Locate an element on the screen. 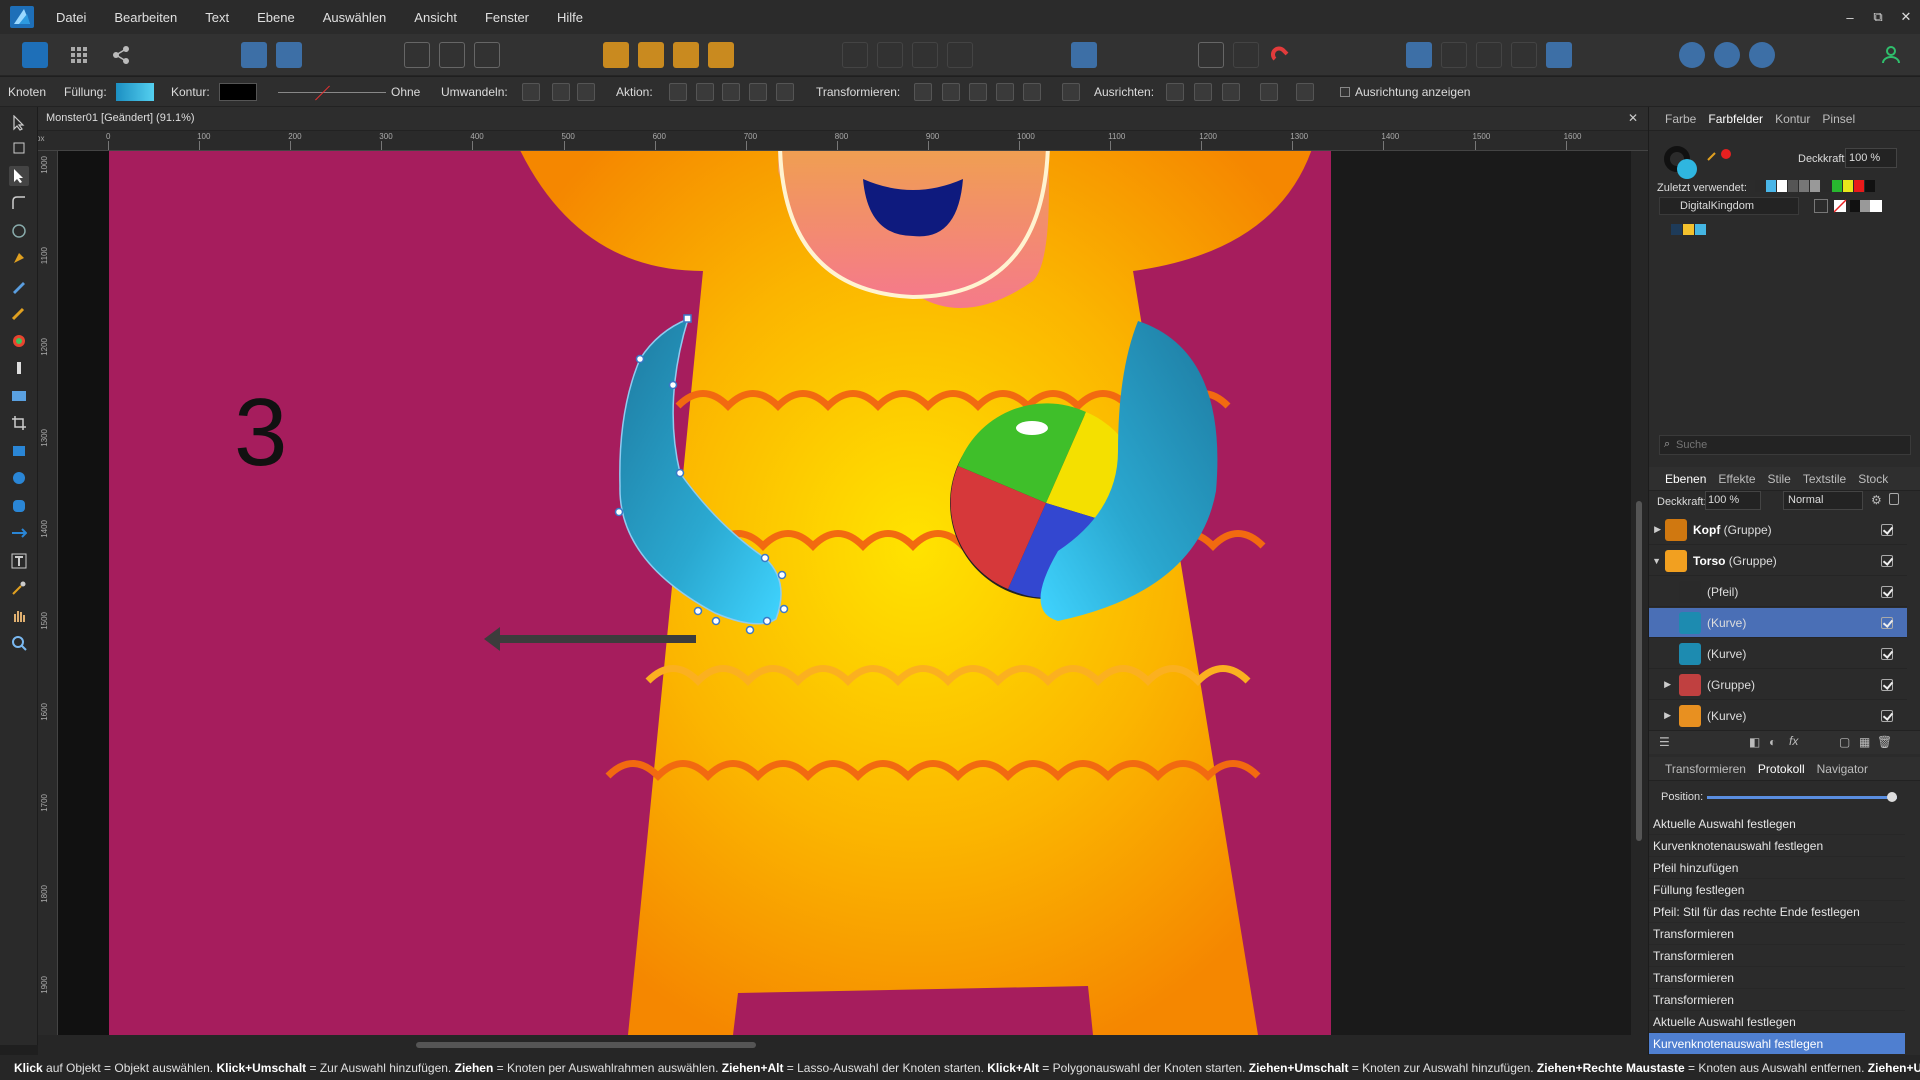  tab-transform: Transformieren is located at coordinates (1705, 769).